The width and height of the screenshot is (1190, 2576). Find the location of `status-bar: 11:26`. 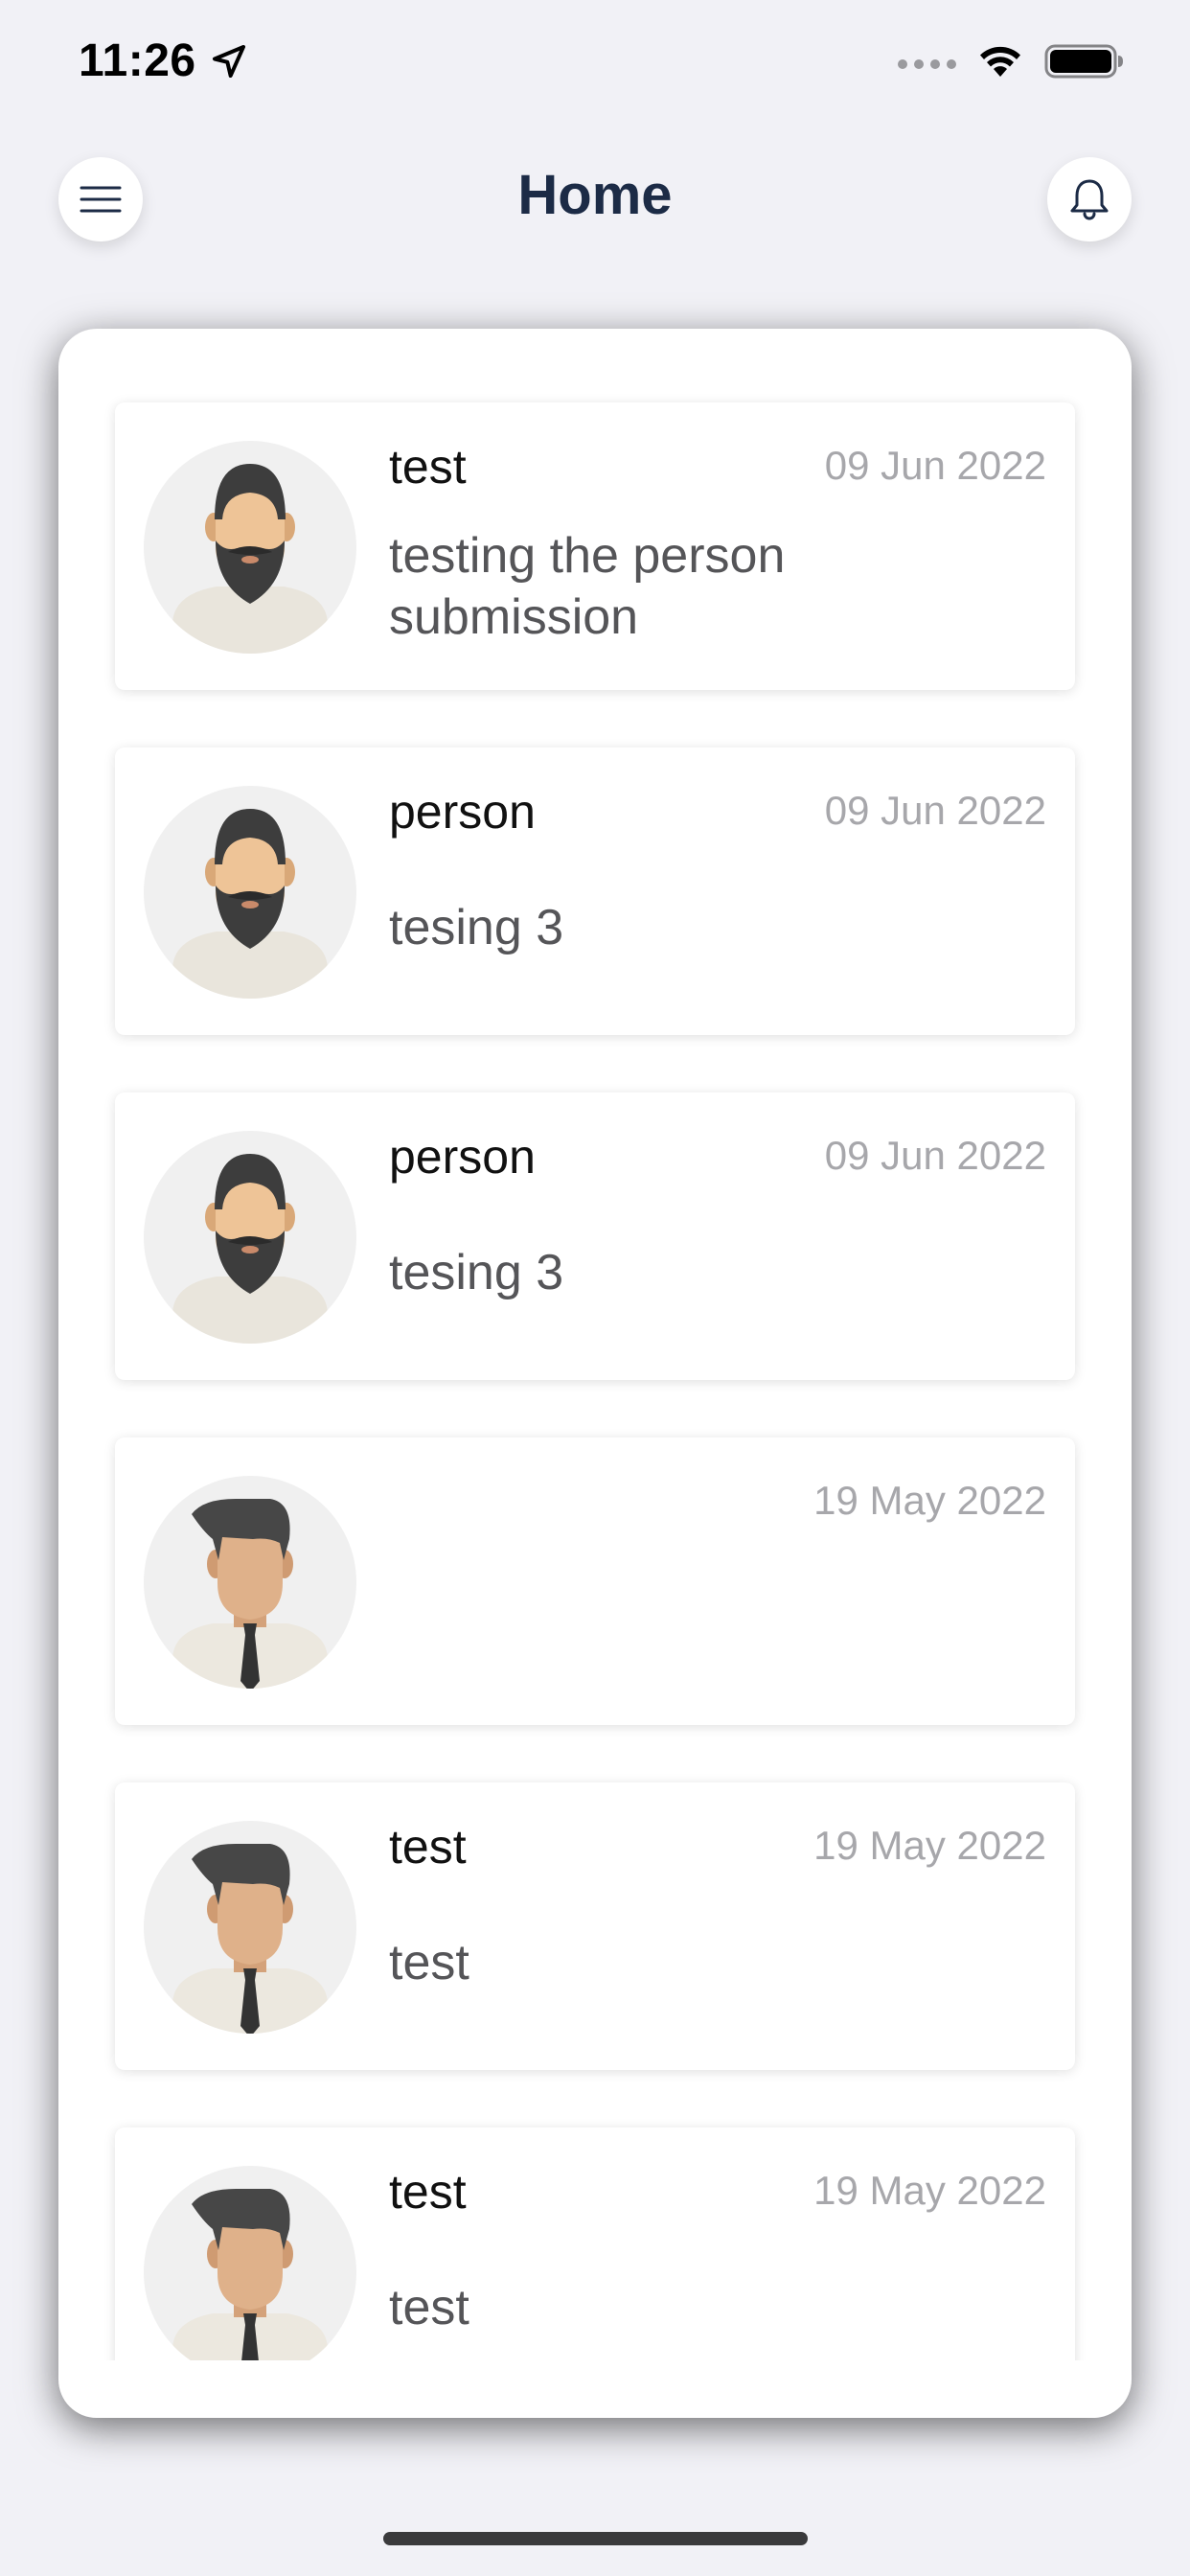

status-bar: 11:26 is located at coordinates (595, 63).